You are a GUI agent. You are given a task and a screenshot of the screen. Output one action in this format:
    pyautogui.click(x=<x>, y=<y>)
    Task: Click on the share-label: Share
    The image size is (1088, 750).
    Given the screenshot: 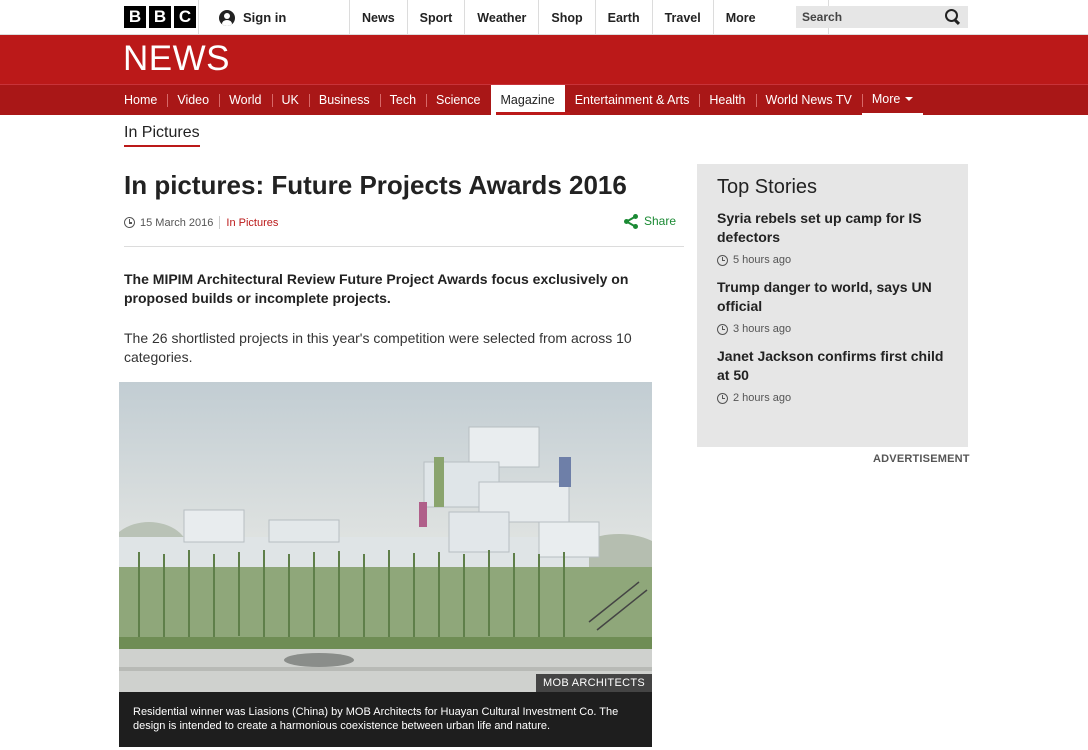 What is the action you would take?
    pyautogui.click(x=660, y=221)
    